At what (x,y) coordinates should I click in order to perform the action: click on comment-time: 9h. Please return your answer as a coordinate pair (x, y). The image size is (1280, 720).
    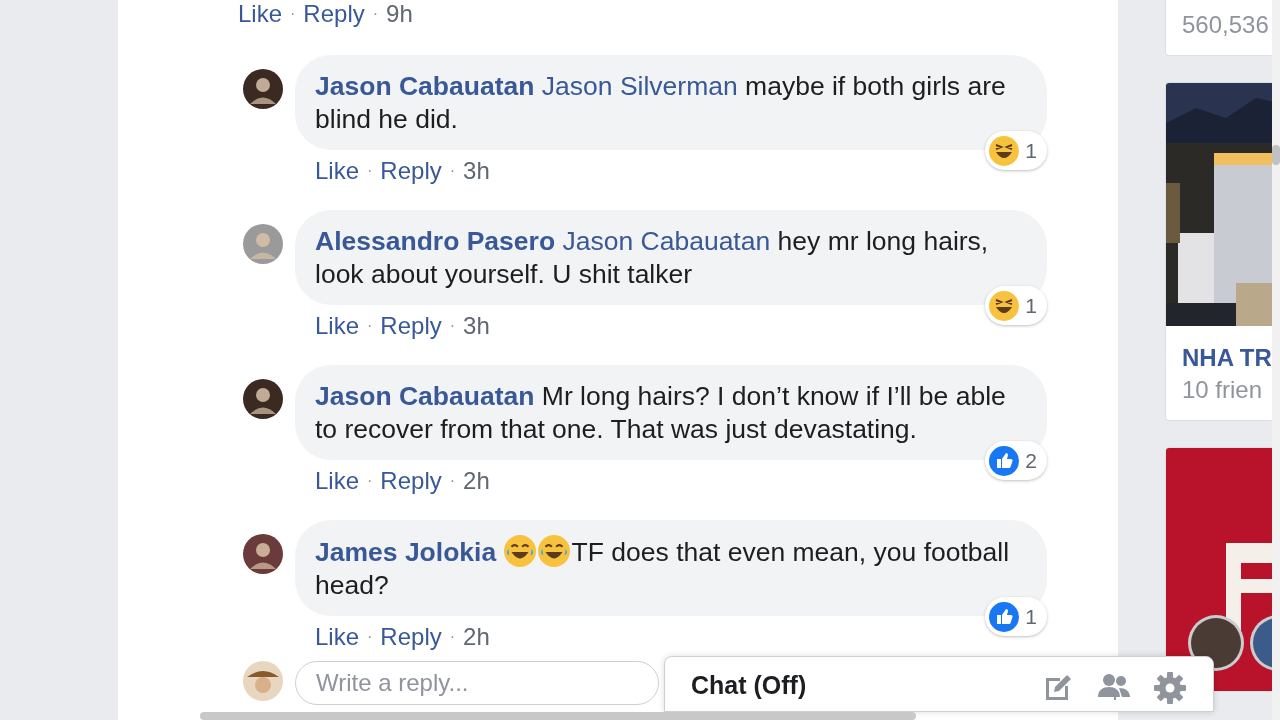
    Looking at the image, I should click on (399, 14).